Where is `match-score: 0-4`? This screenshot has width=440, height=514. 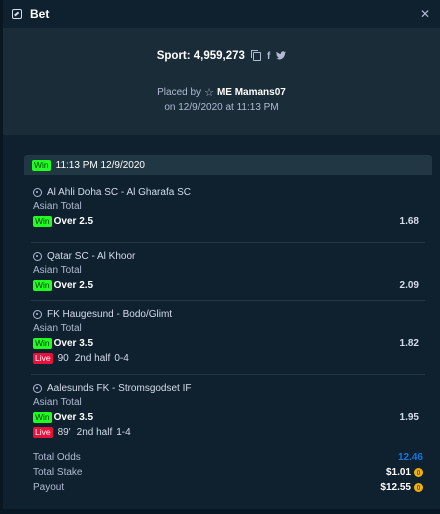 match-score: 0-4 is located at coordinates (121, 358).